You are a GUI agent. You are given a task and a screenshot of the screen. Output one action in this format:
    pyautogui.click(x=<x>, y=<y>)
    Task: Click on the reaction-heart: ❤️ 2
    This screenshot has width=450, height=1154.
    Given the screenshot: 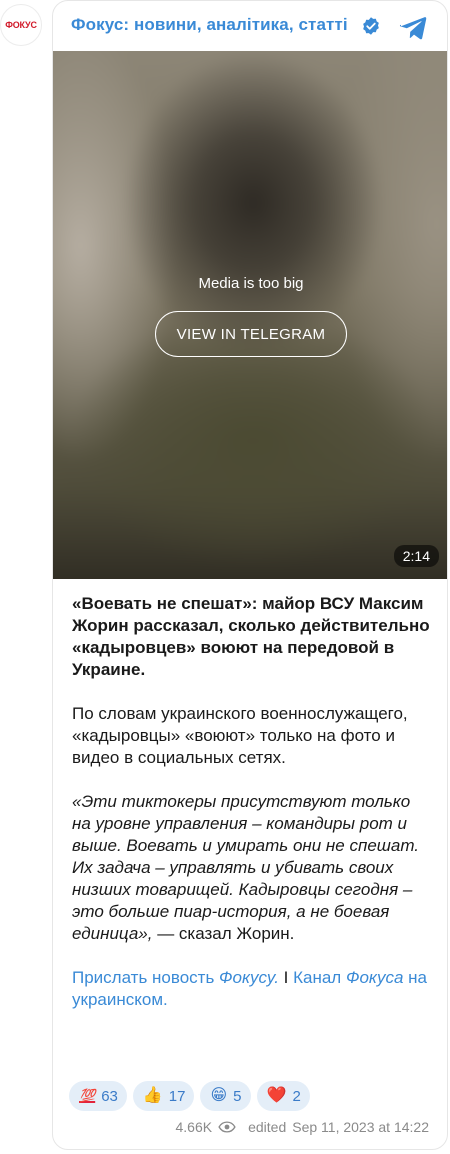 What is the action you would take?
    pyautogui.click(x=283, y=1096)
    